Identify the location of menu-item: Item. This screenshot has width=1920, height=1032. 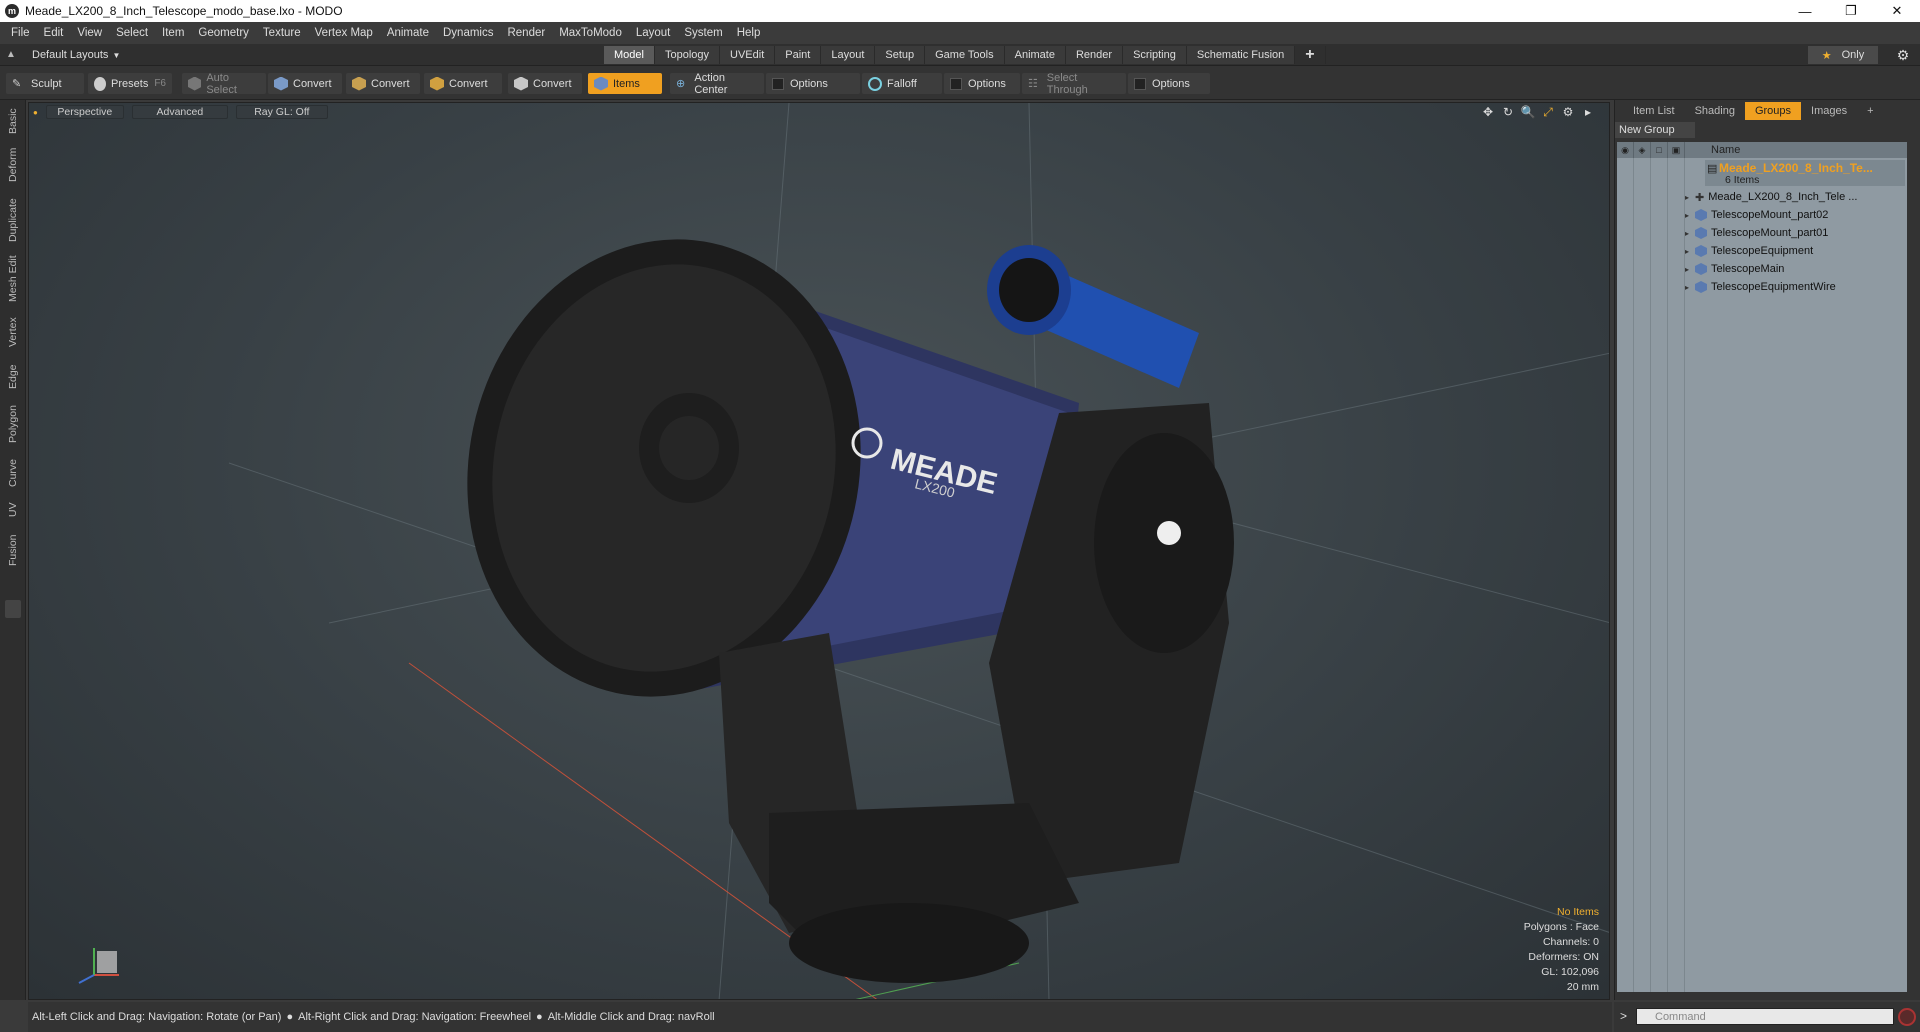
(173, 33).